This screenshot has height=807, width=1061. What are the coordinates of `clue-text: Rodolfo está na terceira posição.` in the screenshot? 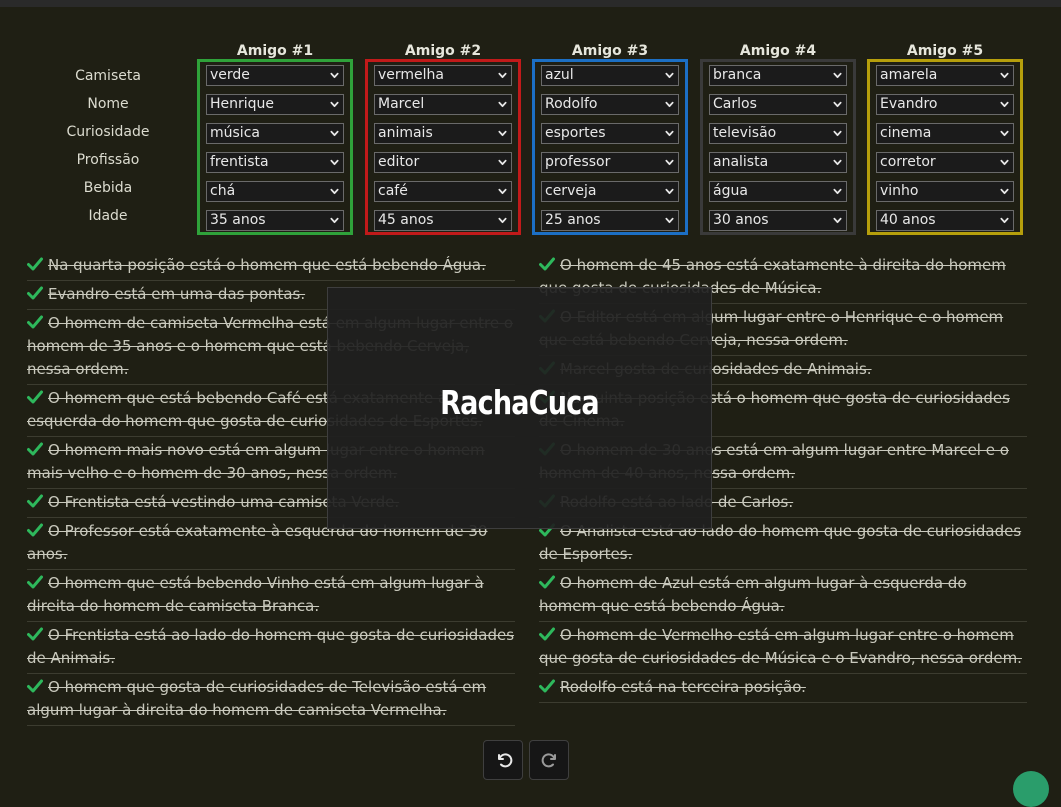 It's located at (683, 687).